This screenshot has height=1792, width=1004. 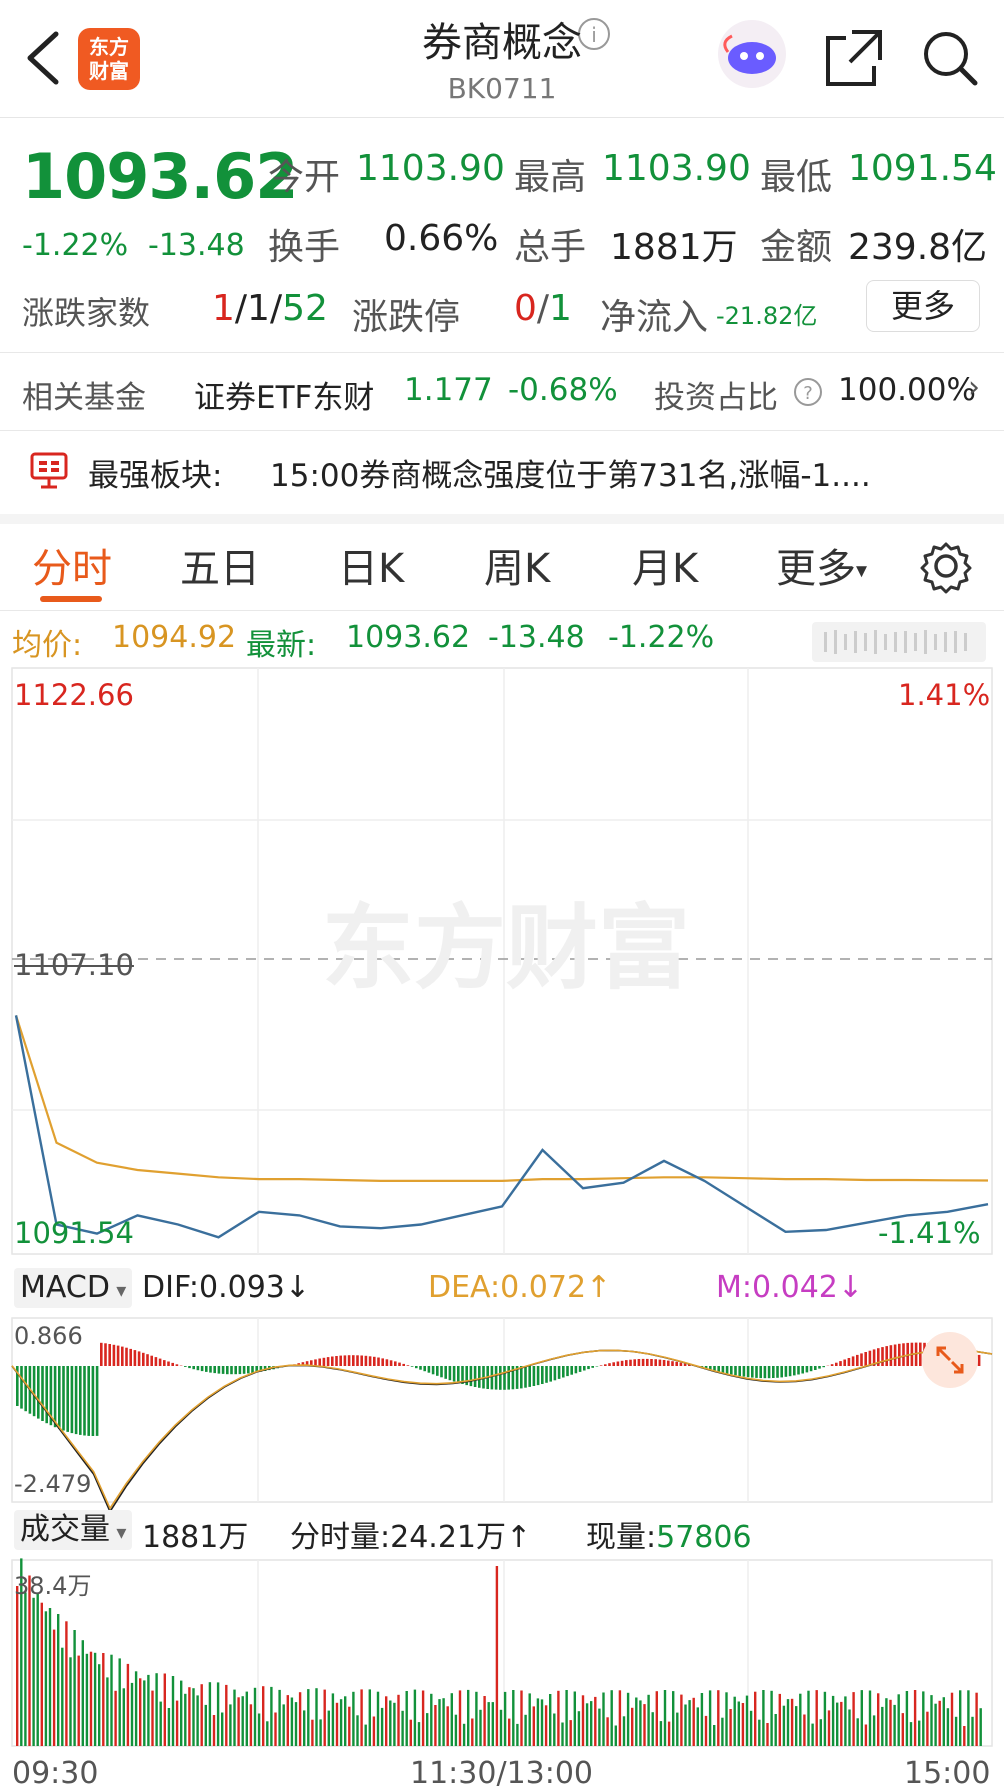 What do you see at coordinates (213, 1287) in the screenshot?
I see `dif-value: DIF:0.093` at bounding box center [213, 1287].